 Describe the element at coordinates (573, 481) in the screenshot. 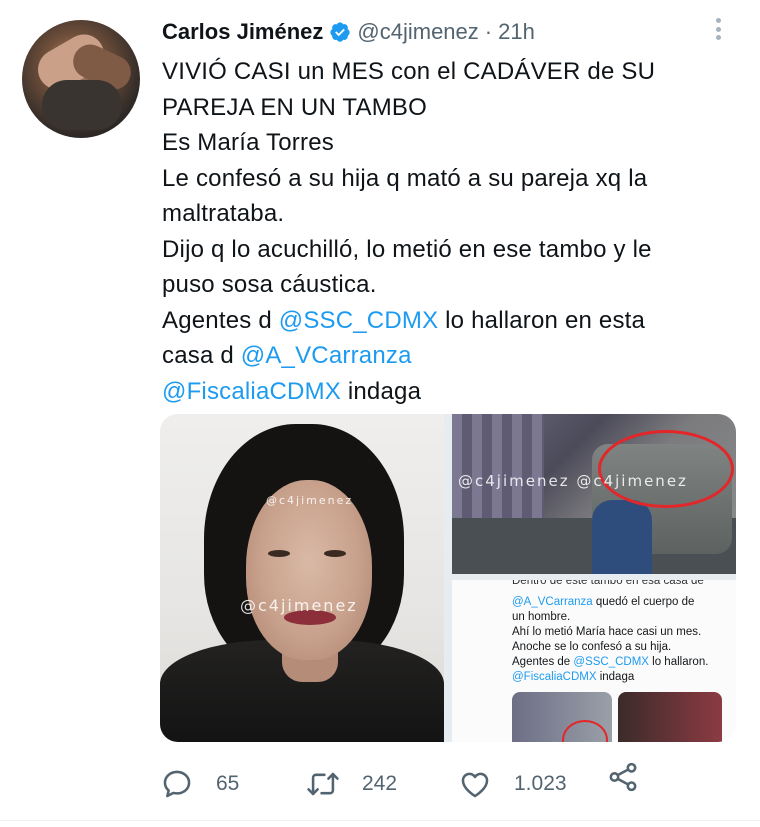

I see `watermark: @c4jimenez @c4jimenez` at that location.